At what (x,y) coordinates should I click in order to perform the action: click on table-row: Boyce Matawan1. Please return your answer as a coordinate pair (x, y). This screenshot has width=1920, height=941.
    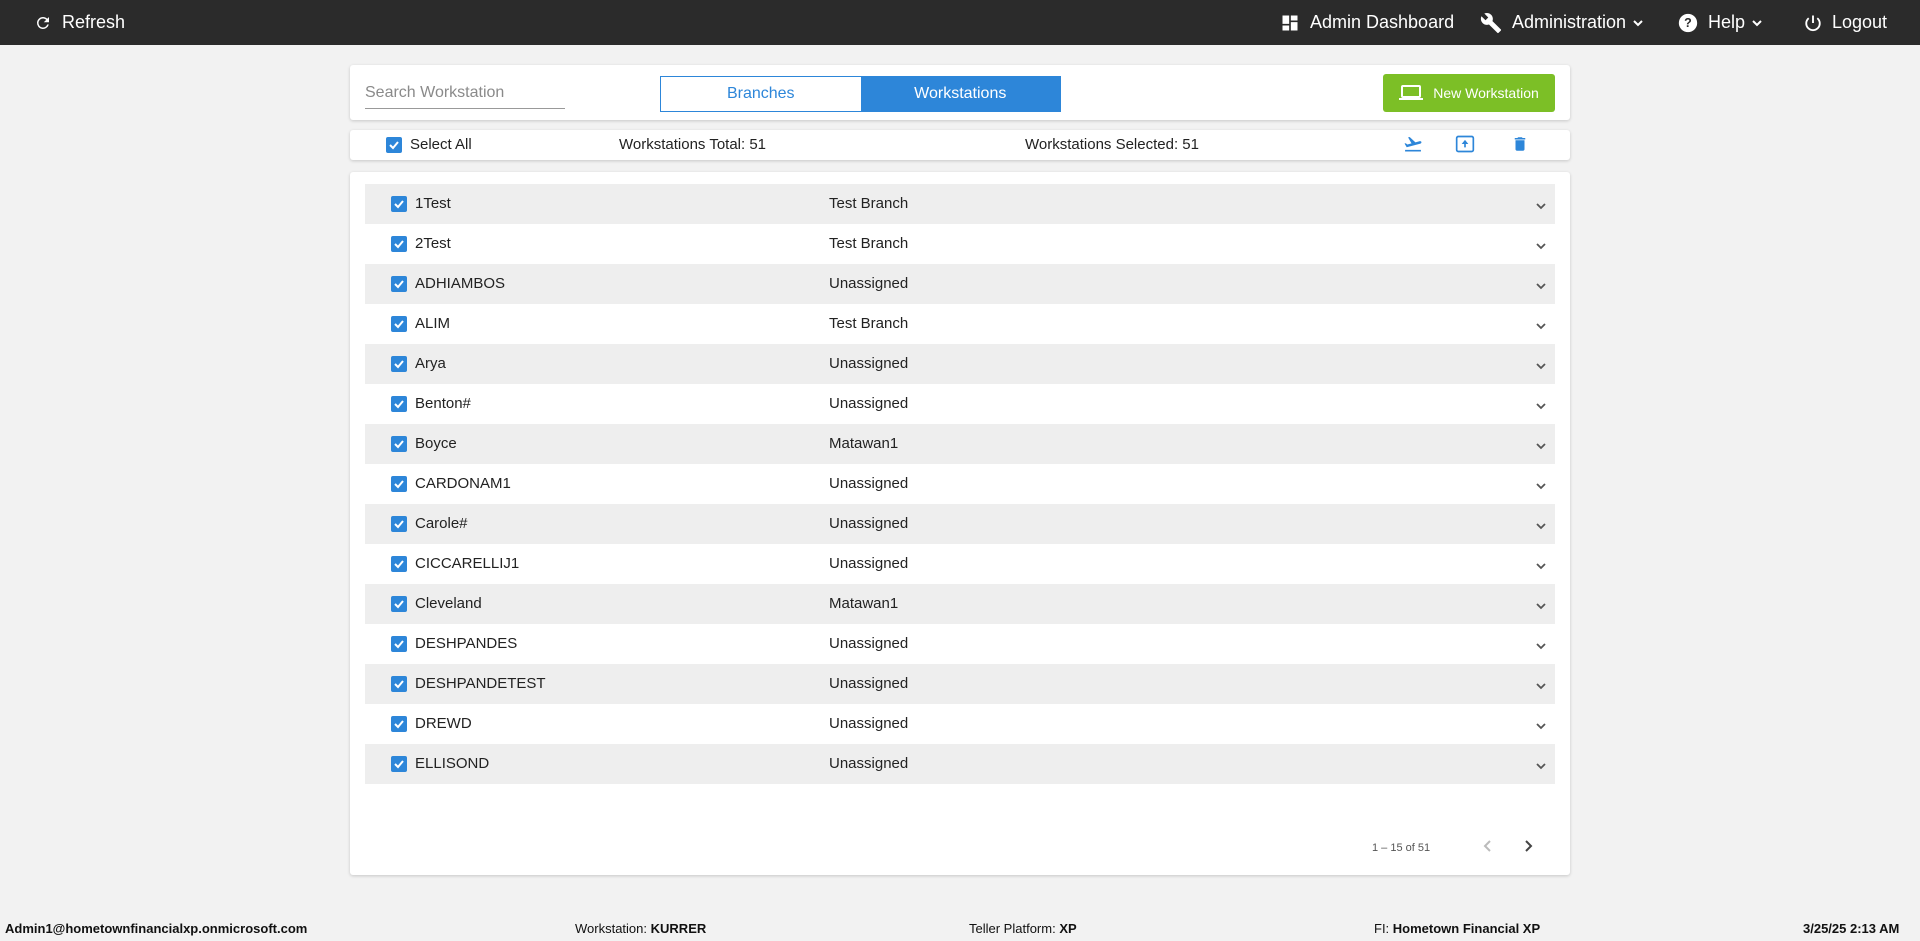
    Looking at the image, I should click on (960, 444).